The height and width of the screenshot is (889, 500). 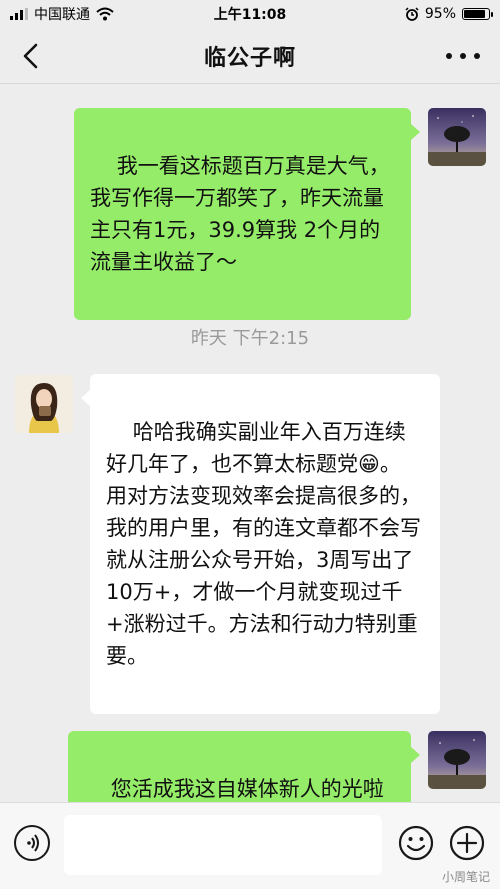 What do you see at coordinates (223, 845) in the screenshot?
I see `message-input` at bounding box center [223, 845].